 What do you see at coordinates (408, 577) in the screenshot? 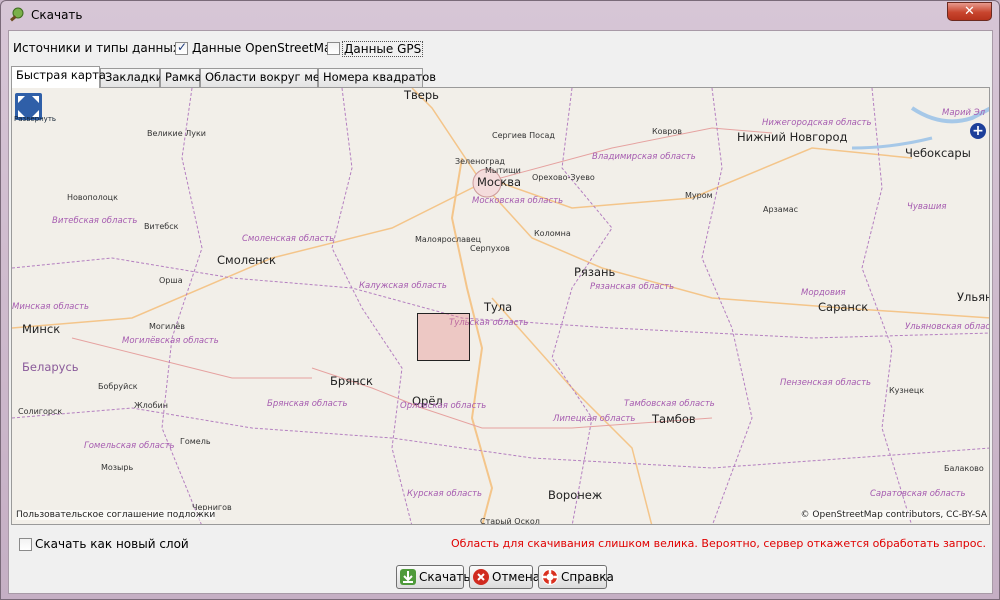
I see `download-icon` at bounding box center [408, 577].